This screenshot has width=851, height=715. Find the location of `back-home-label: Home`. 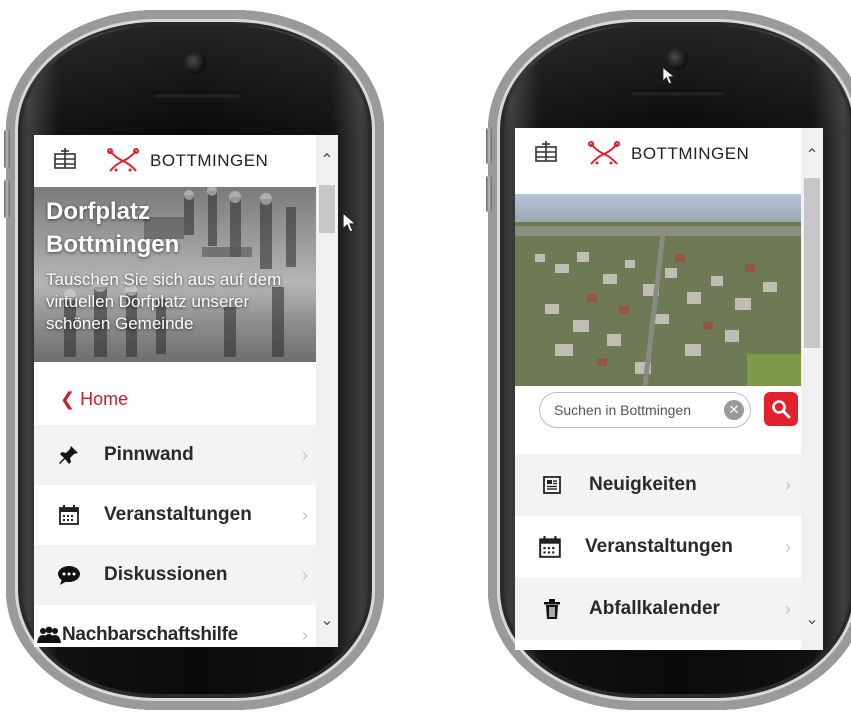

back-home-label: Home is located at coordinates (104, 399).